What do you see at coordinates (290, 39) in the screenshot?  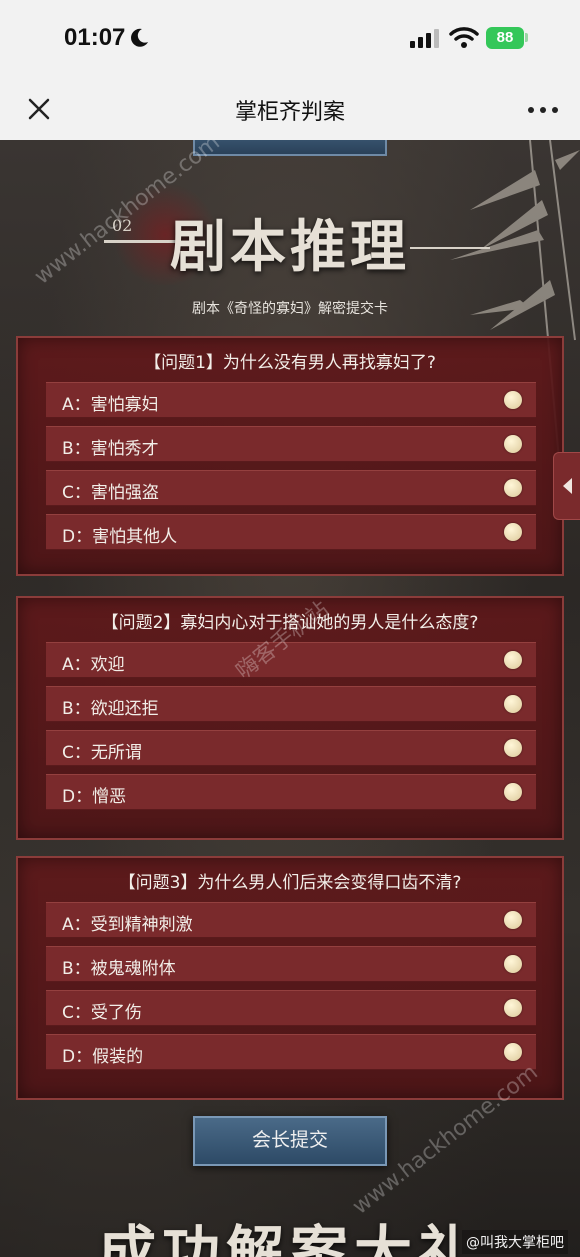 I see `status-bar: 01:07 88` at bounding box center [290, 39].